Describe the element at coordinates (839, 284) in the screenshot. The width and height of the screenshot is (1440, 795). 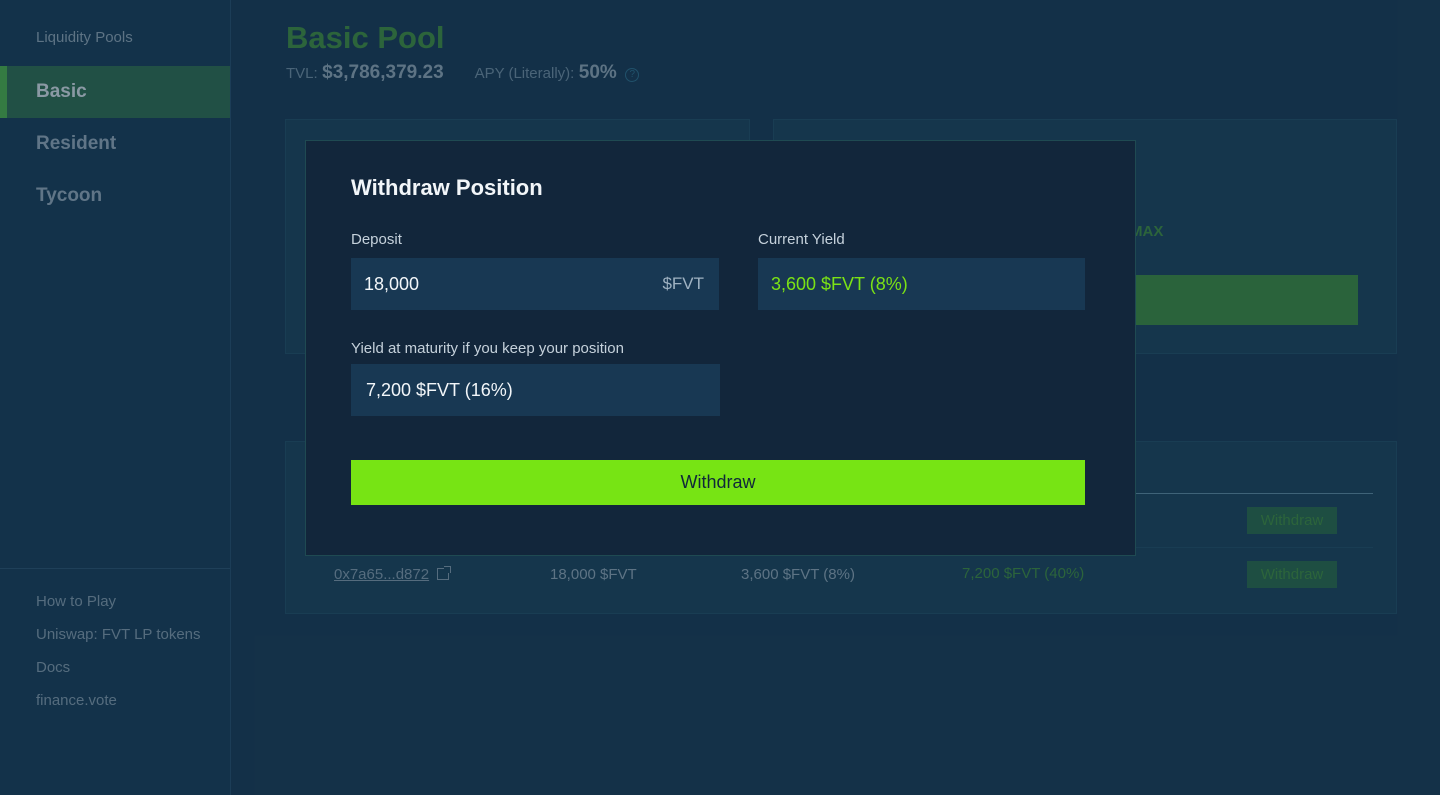
I see `current-yield-value: 3,600 $FVT (8%)` at that location.